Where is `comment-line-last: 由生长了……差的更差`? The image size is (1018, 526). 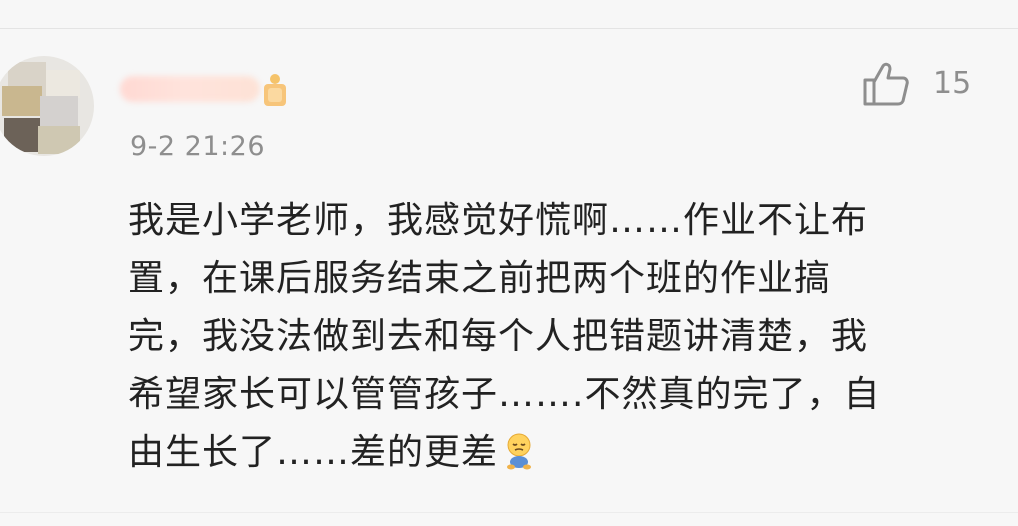 comment-line-last: 由生长了……差的更差 is located at coordinates (553, 453).